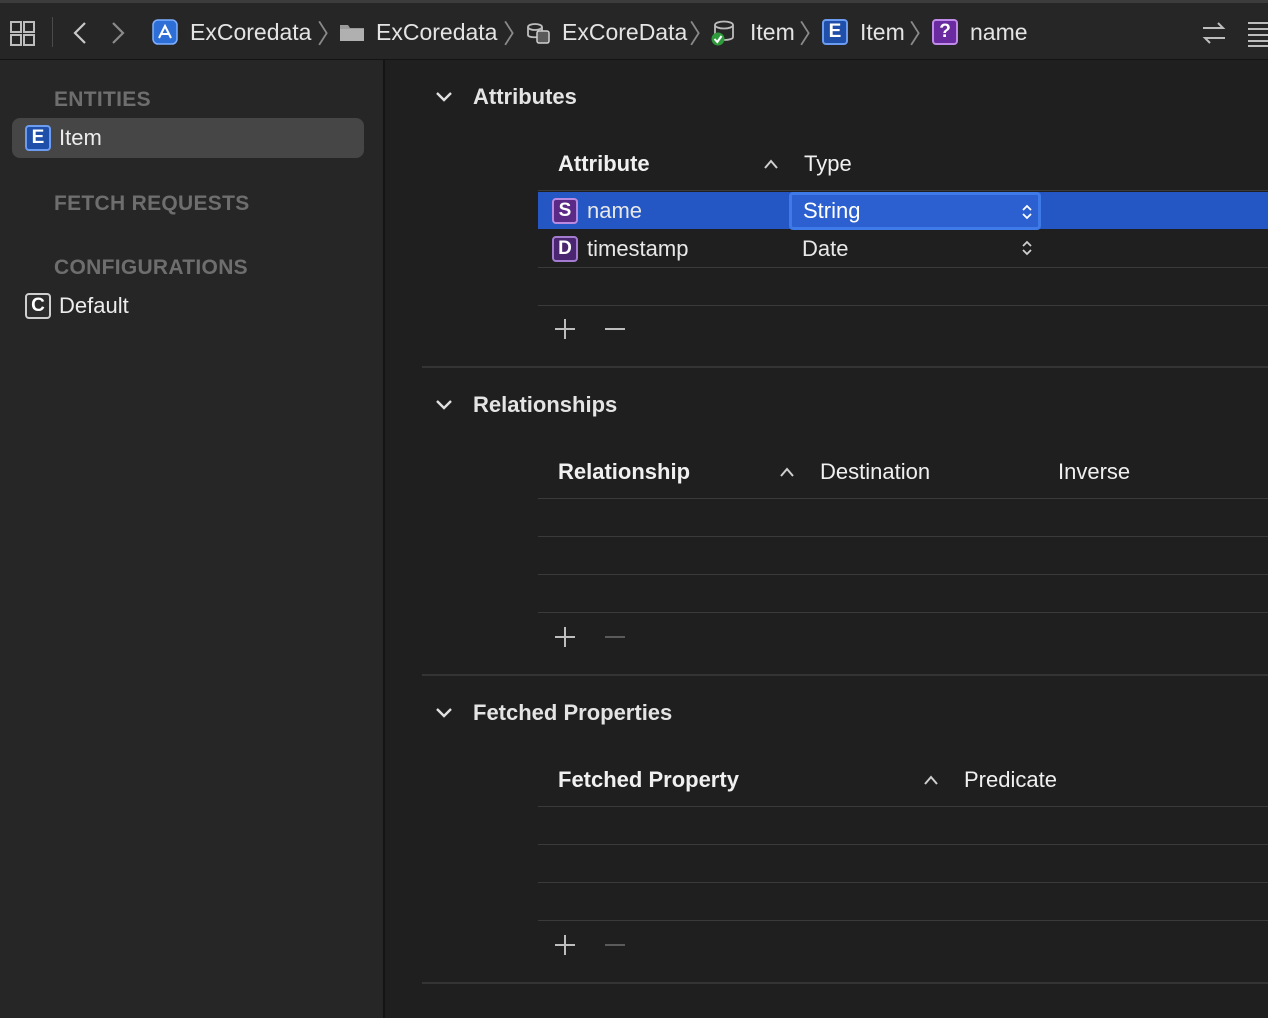 The image size is (1268, 1018). I want to click on attribute-name-cell: S name, so click(597, 210).